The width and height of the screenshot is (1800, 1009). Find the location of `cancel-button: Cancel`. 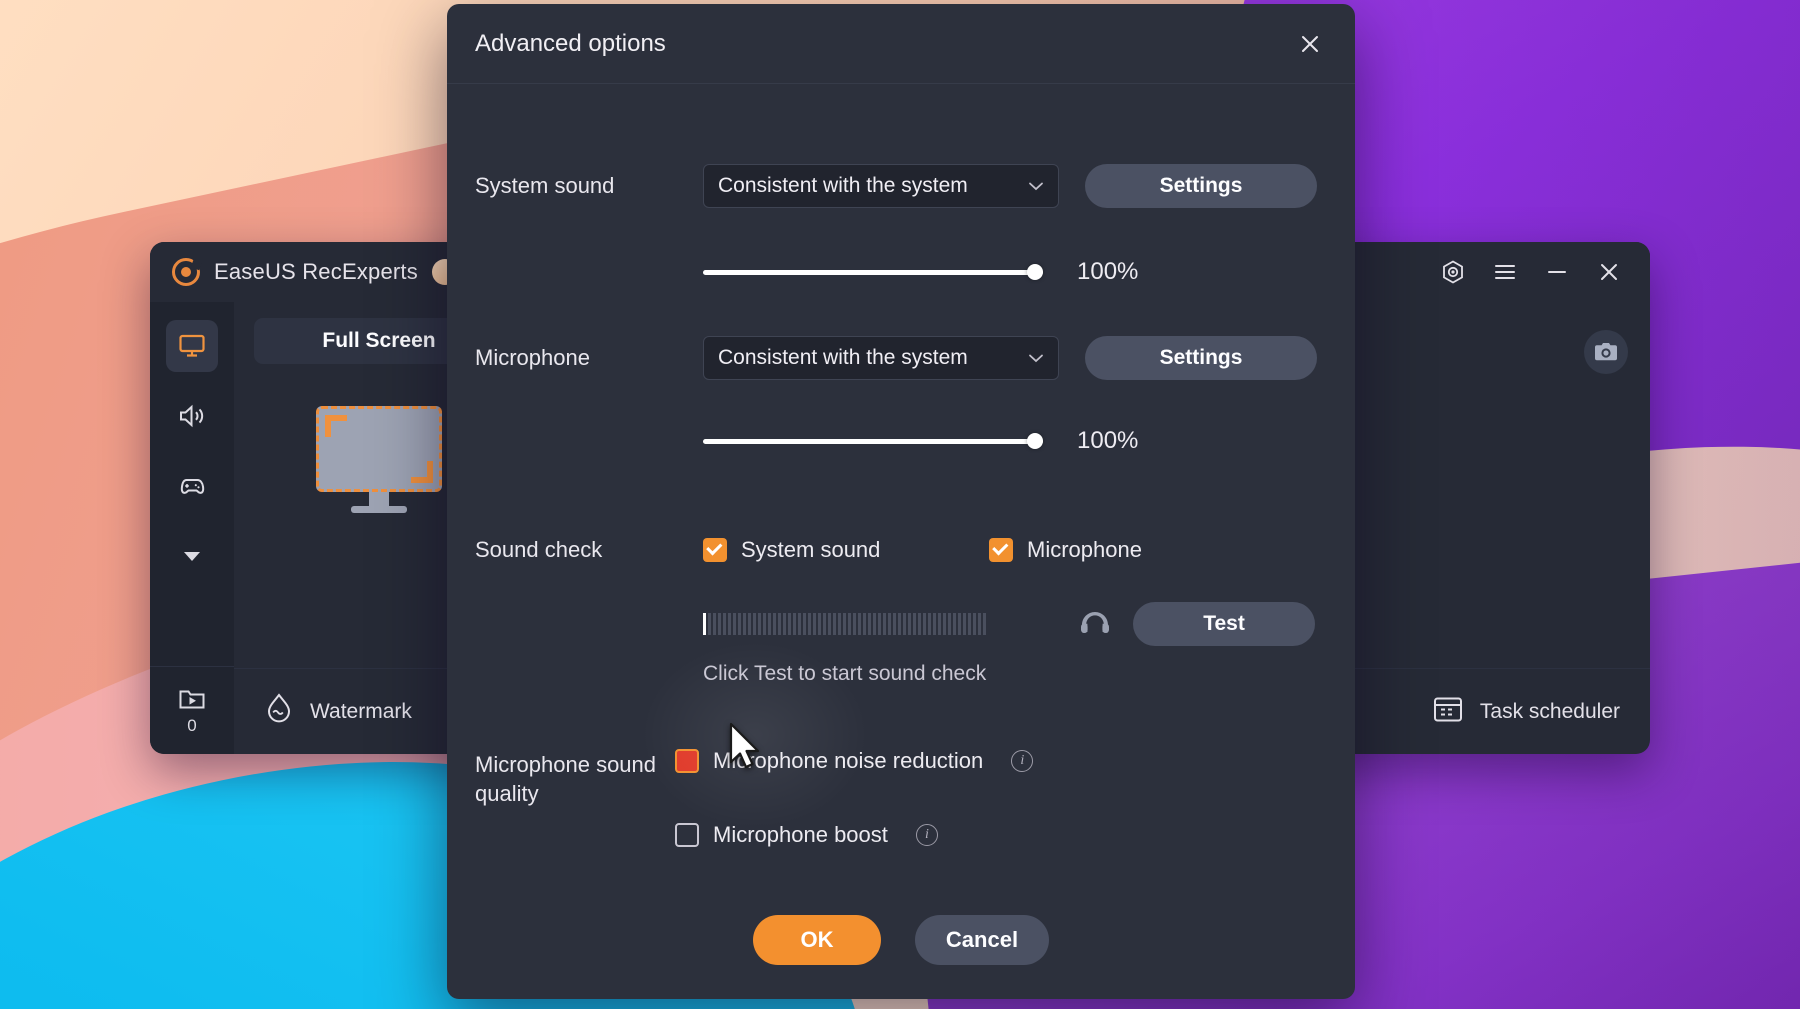

cancel-button: Cancel is located at coordinates (982, 940).